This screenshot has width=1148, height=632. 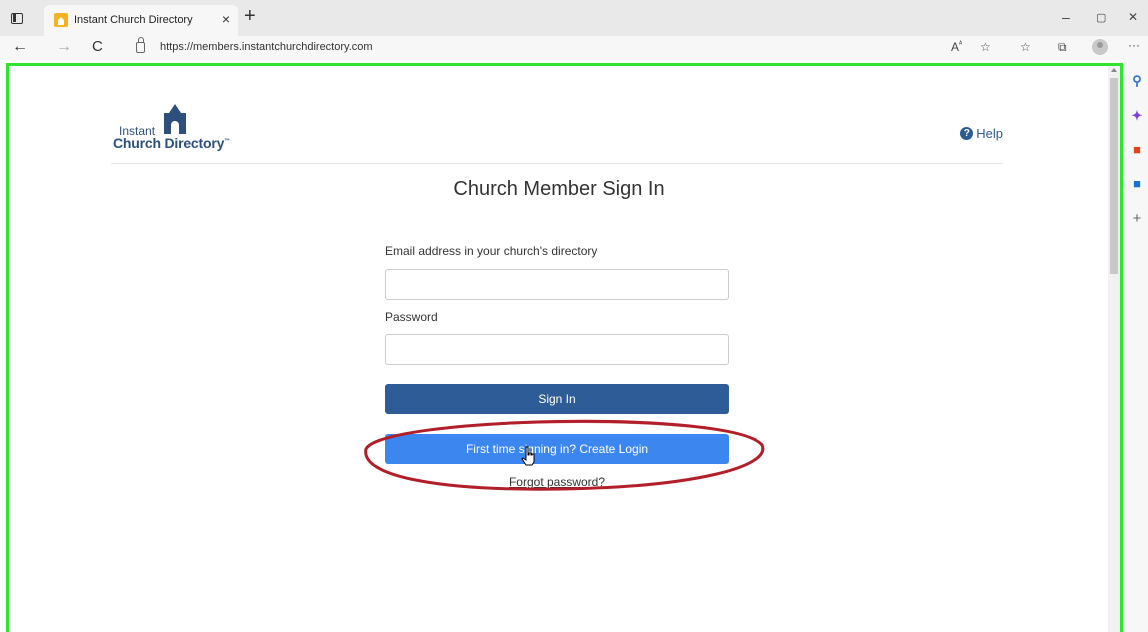 What do you see at coordinates (1100, 47) in the screenshot?
I see `profile-icon` at bounding box center [1100, 47].